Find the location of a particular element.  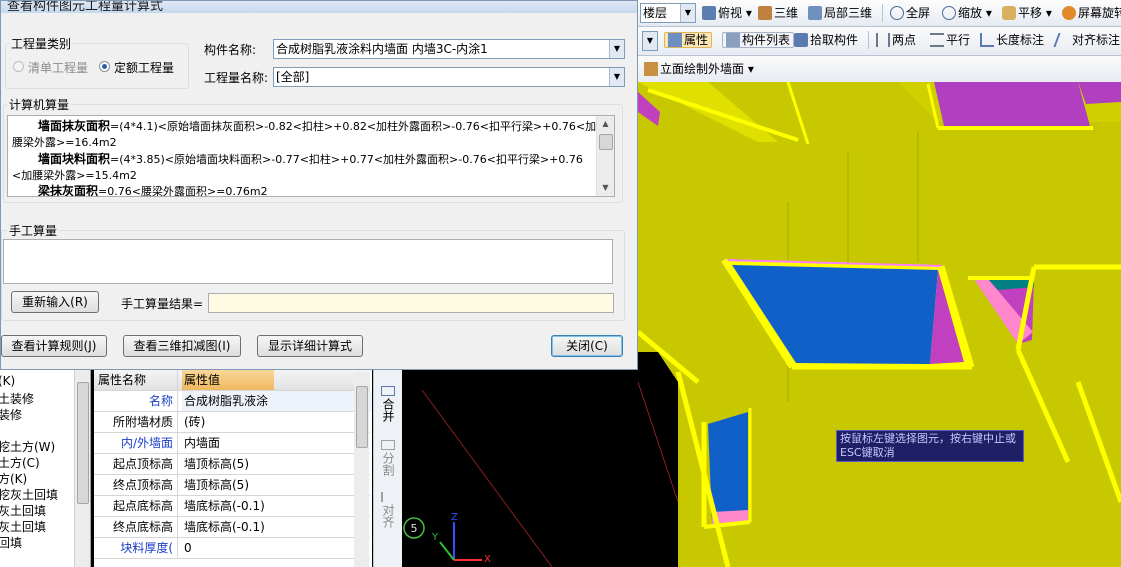

rotate-screen-button: 屏幕旋转 is located at coordinates (1091, 13).